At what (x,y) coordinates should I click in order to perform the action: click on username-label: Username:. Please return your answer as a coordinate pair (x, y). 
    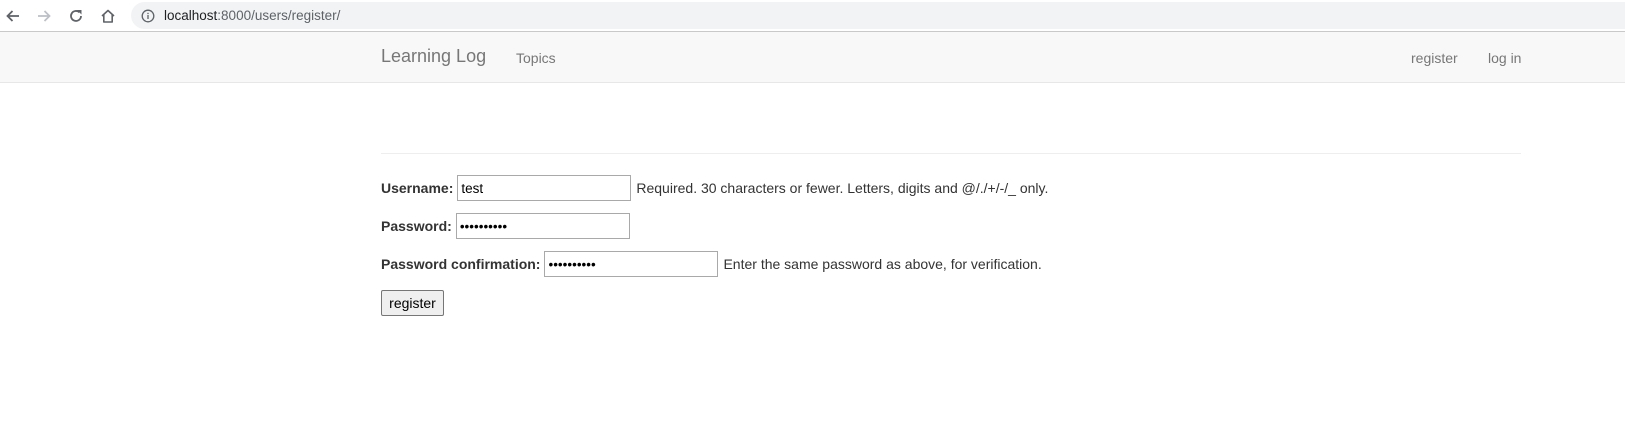
    Looking at the image, I should click on (417, 188).